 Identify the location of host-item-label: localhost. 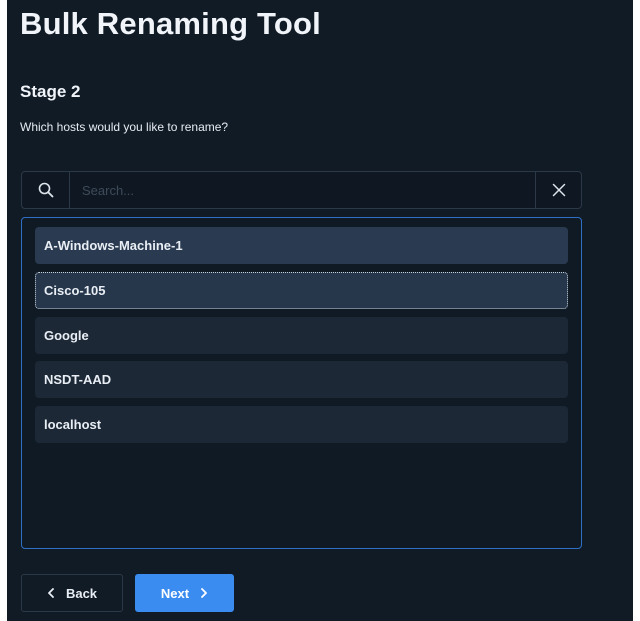
(73, 424).